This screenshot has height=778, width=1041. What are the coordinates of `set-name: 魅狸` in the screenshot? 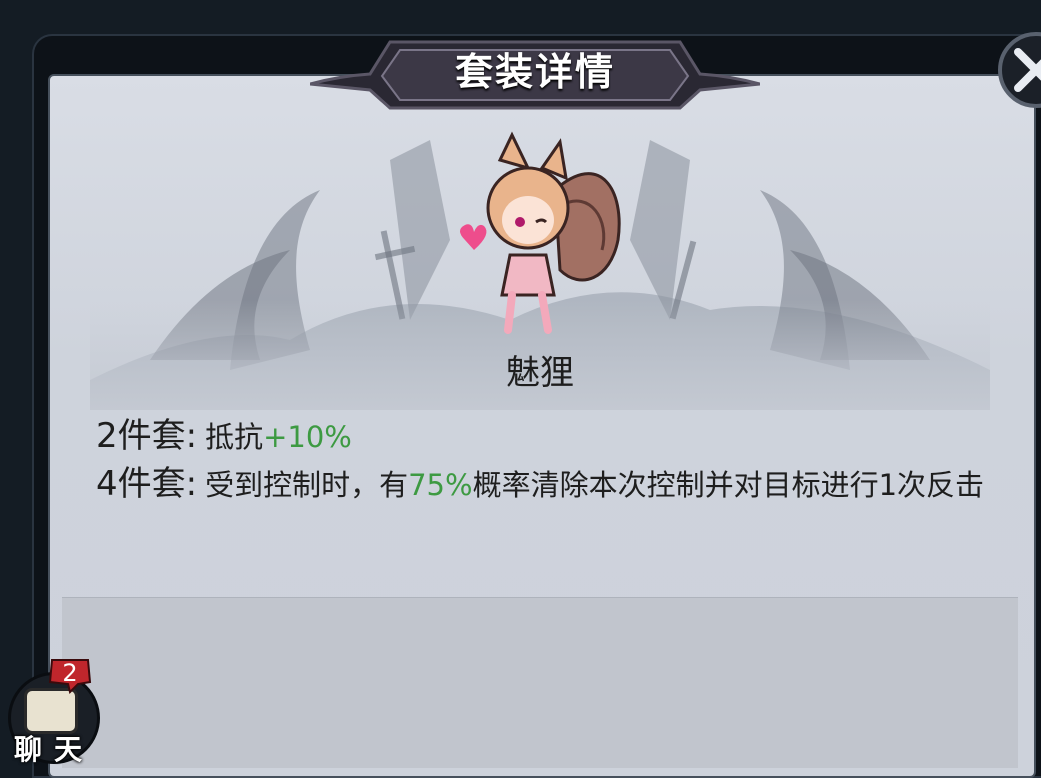 It's located at (540, 373).